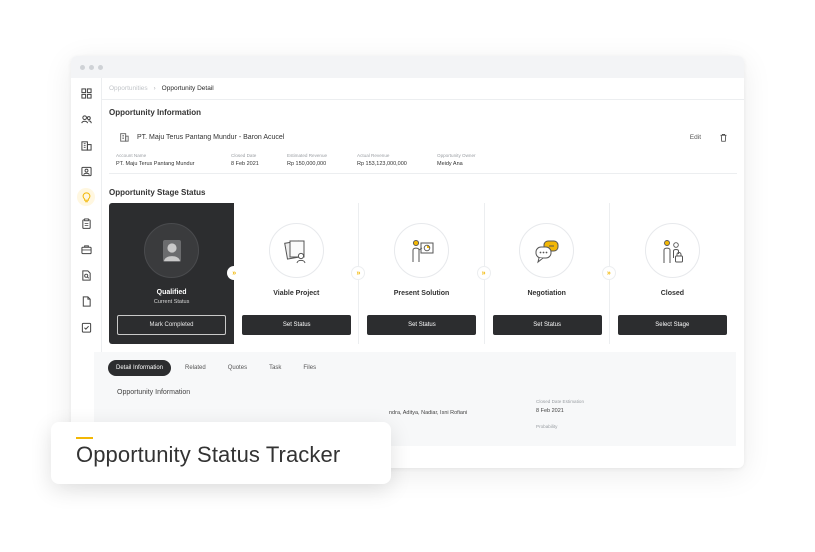 The image size is (815, 552). Describe the element at coordinates (244, 155) in the screenshot. I see `info-field-label: Closed Date` at that location.